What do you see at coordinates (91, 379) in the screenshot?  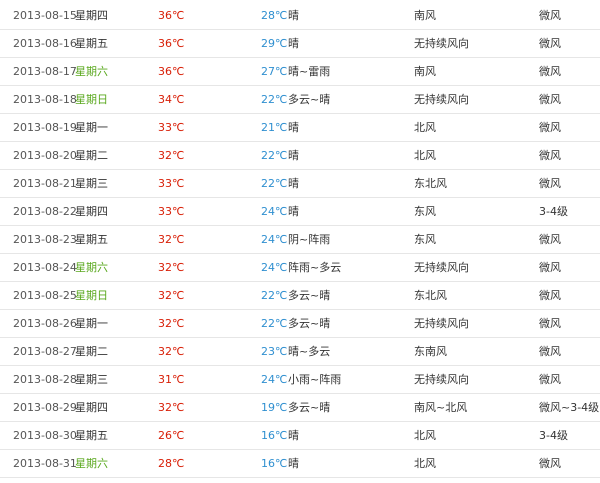 I see `weekday-cell: 星期三` at bounding box center [91, 379].